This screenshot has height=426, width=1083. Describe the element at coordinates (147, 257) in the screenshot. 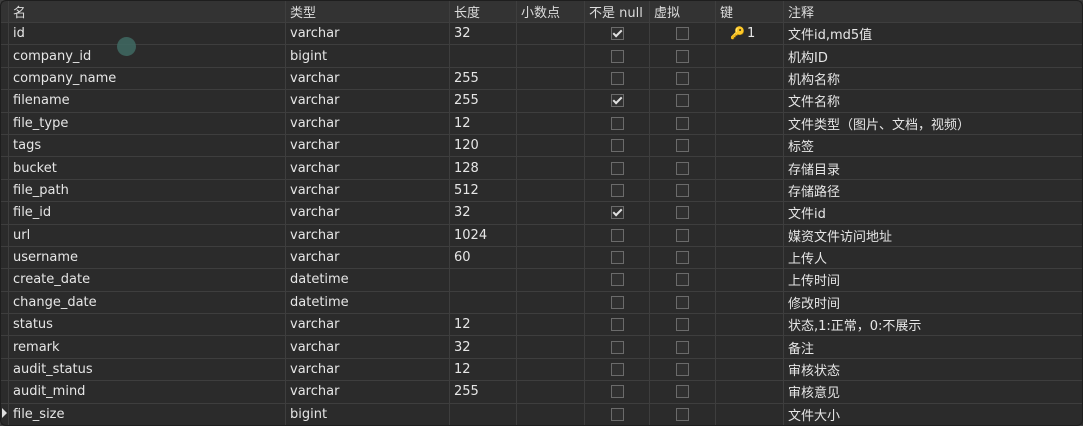

I see `field-name-cell: username` at that location.